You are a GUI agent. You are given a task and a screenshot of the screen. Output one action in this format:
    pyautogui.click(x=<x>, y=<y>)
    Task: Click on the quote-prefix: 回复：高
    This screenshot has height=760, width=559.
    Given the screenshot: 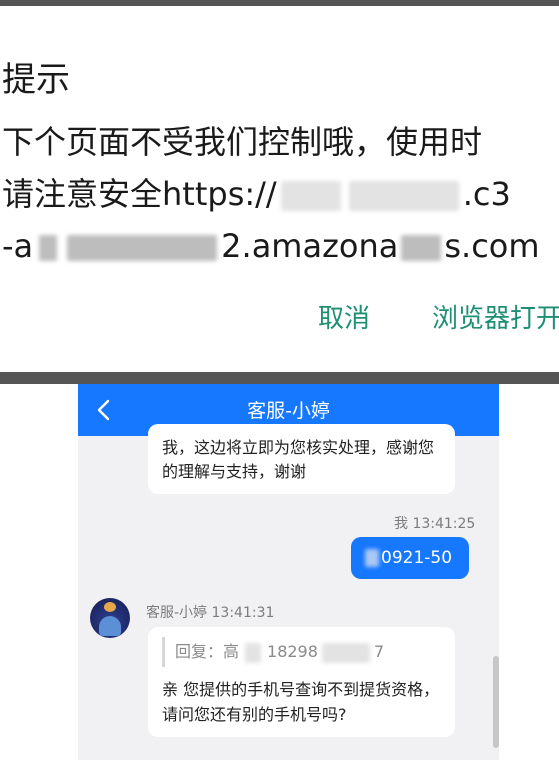 What is the action you would take?
    pyautogui.click(x=207, y=651)
    